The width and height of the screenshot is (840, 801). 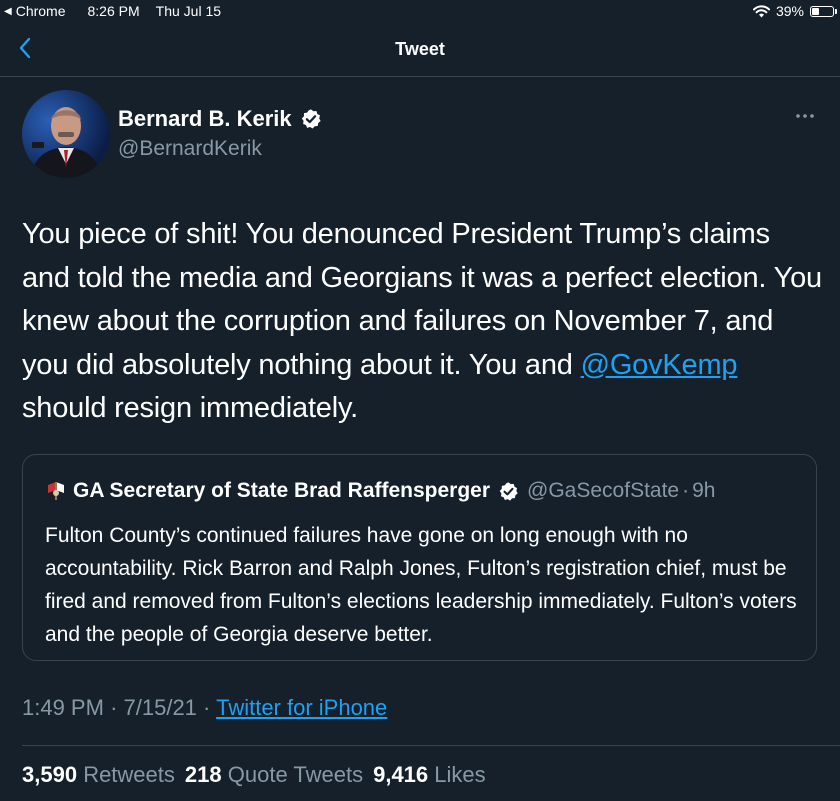 I want to click on back-to-app-icon: ◀, so click(x=8, y=11).